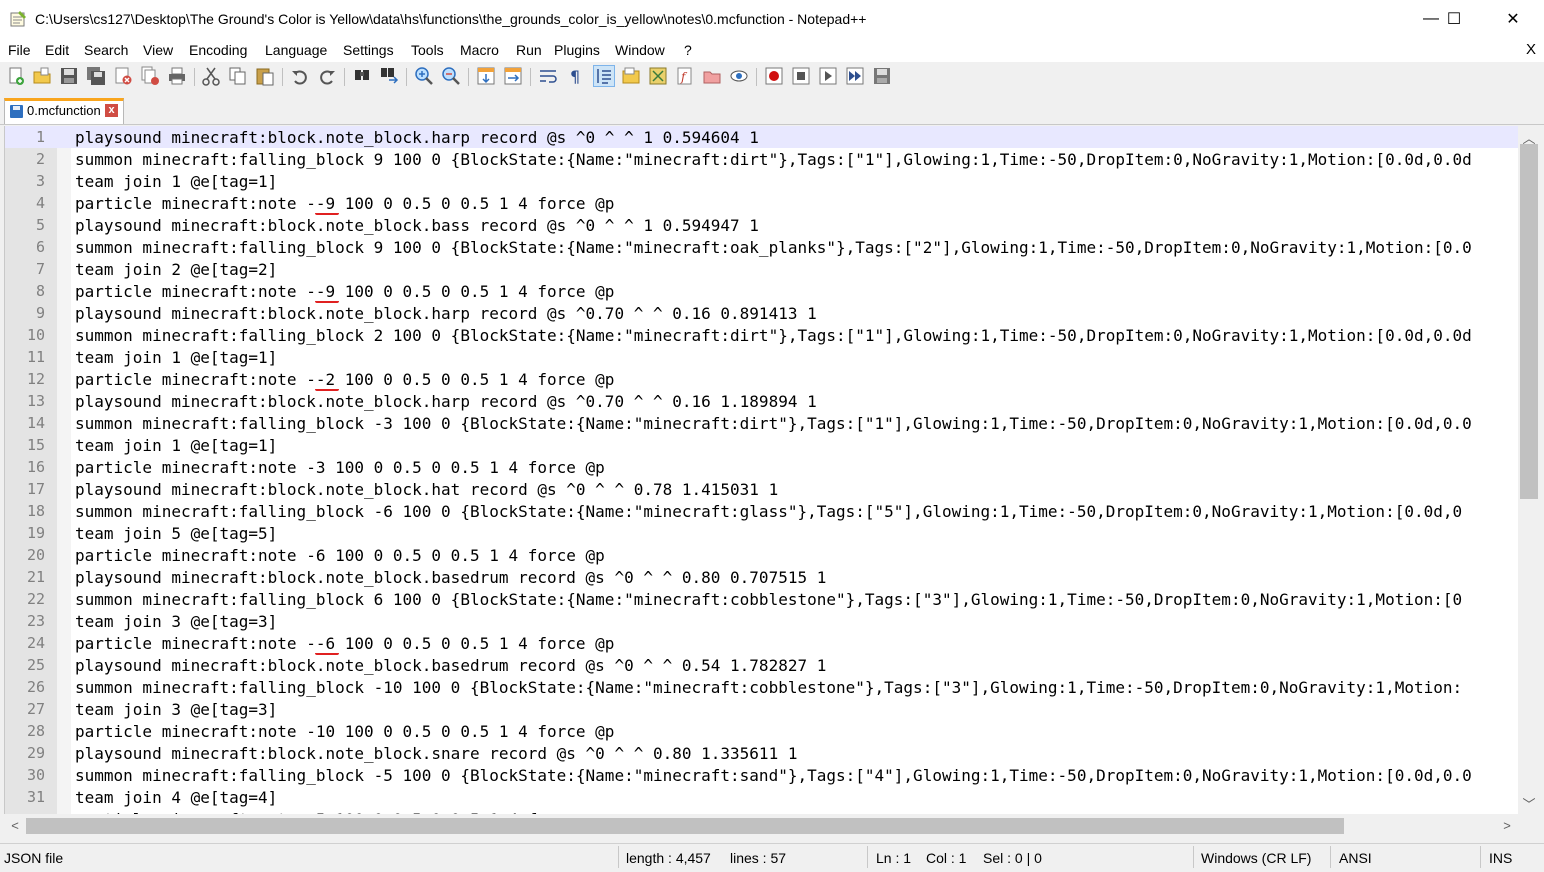  Describe the element at coordinates (111, 110) in the screenshot. I see `tab-close-icon: x` at that location.